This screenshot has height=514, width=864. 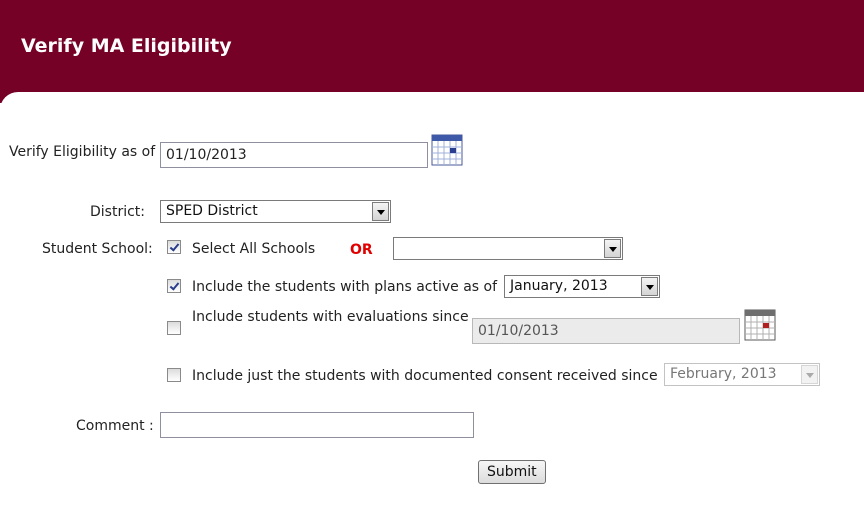 What do you see at coordinates (432, 102) in the screenshot?
I see `header-curve` at bounding box center [432, 102].